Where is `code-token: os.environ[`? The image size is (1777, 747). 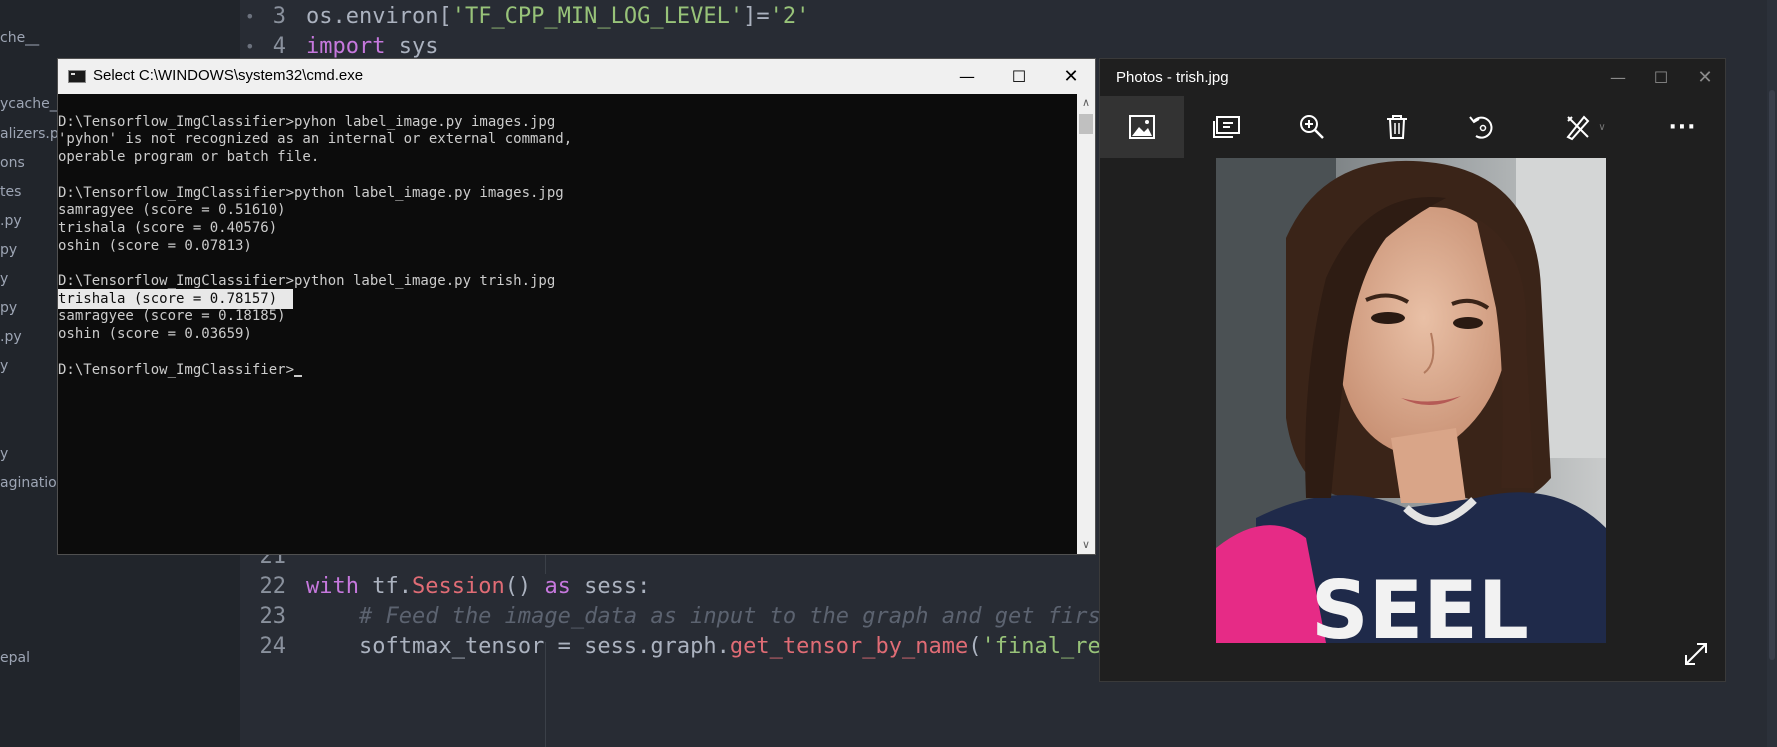
code-token: os.environ[ is located at coordinates (379, 16).